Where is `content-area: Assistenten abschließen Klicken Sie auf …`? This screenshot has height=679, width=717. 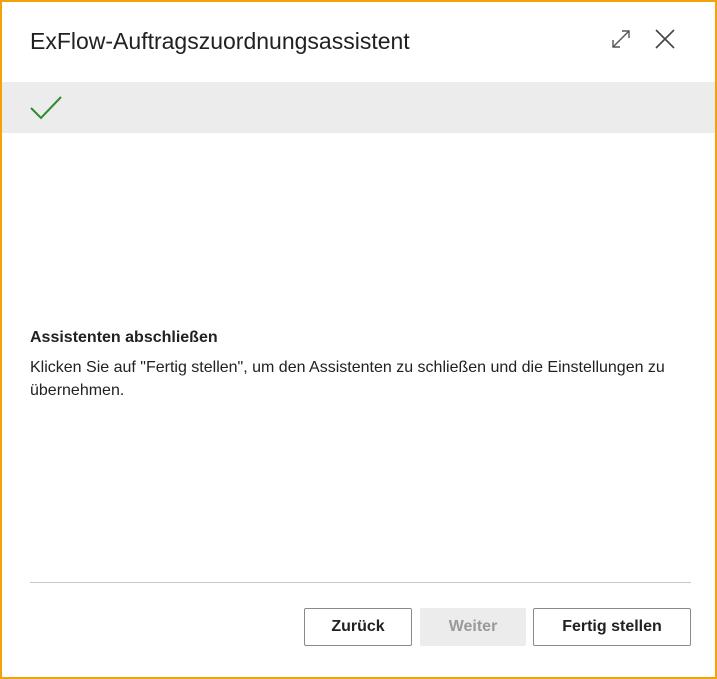
content-area: Assistenten abschließen Klicken Sie auf … is located at coordinates (361, 364).